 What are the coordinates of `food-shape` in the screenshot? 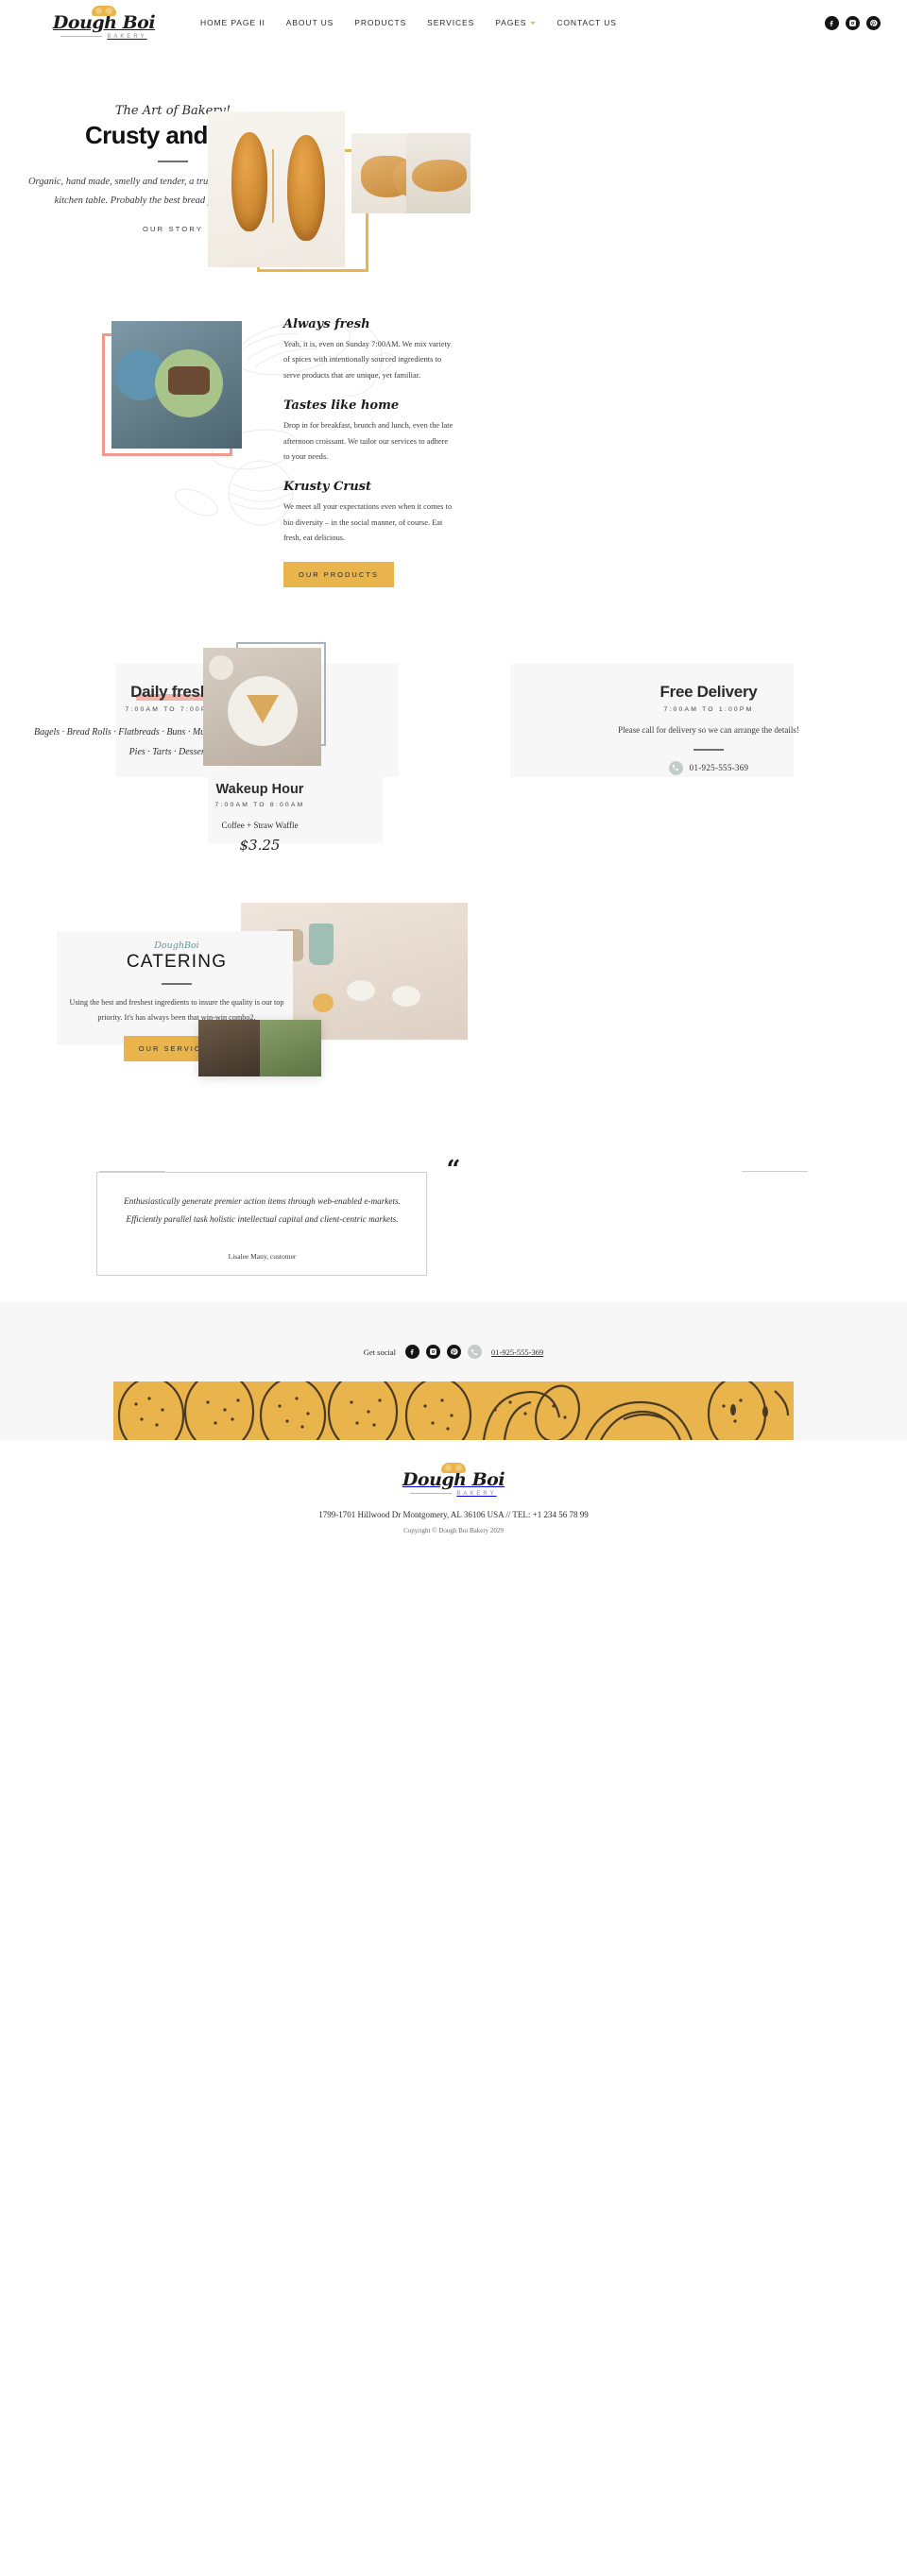 It's located at (189, 380).